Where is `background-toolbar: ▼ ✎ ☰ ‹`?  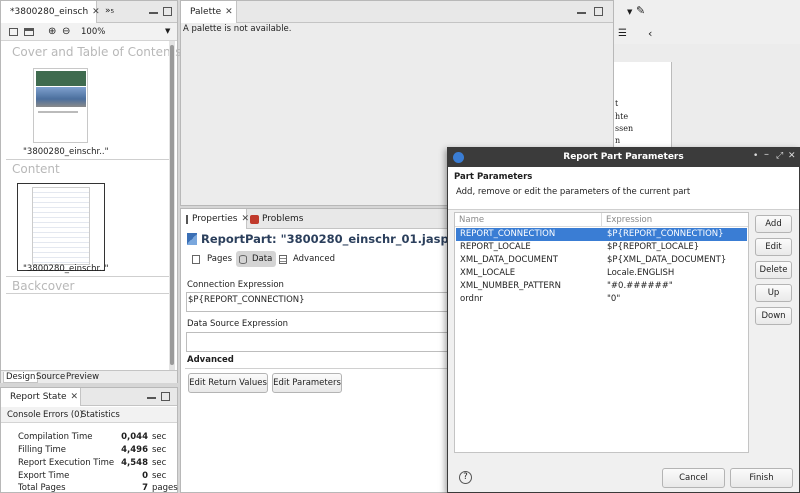
background-toolbar: ▼ ✎ ☰ ‹ is located at coordinates (707, 22).